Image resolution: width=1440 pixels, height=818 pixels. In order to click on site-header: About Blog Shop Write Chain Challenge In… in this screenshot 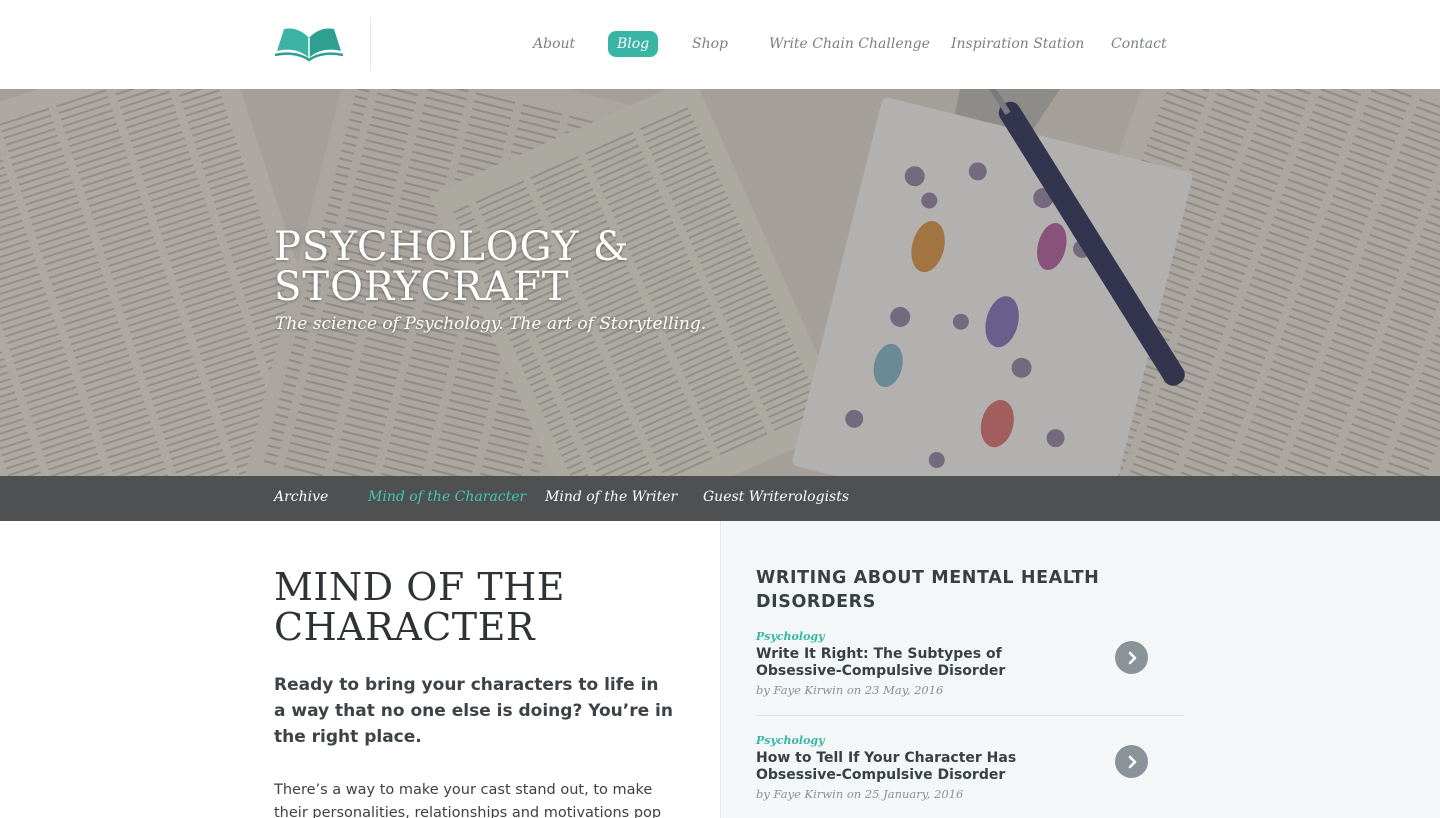, I will do `click(720, 44)`.